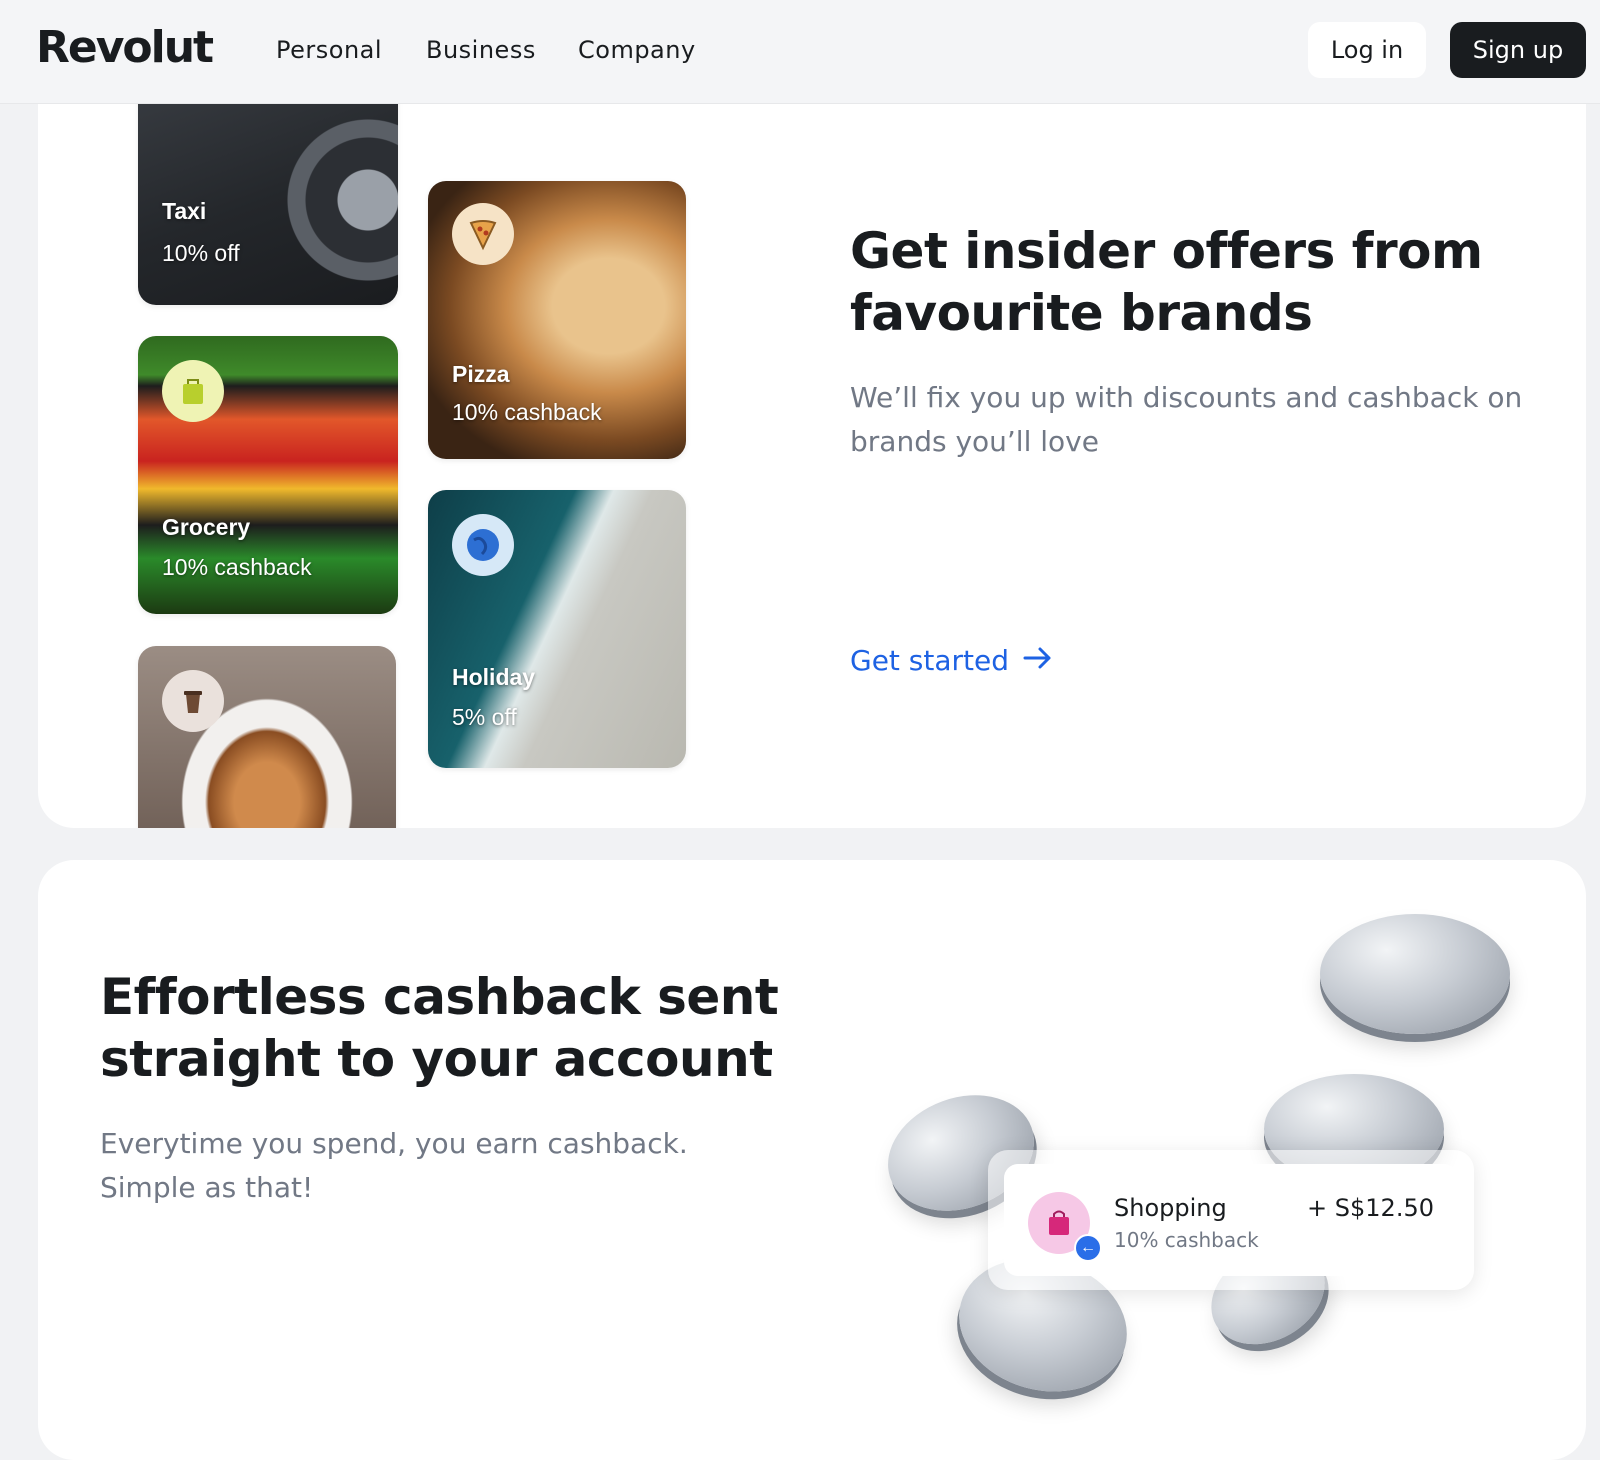  I want to click on offer-tile-coffee, so click(267, 737).